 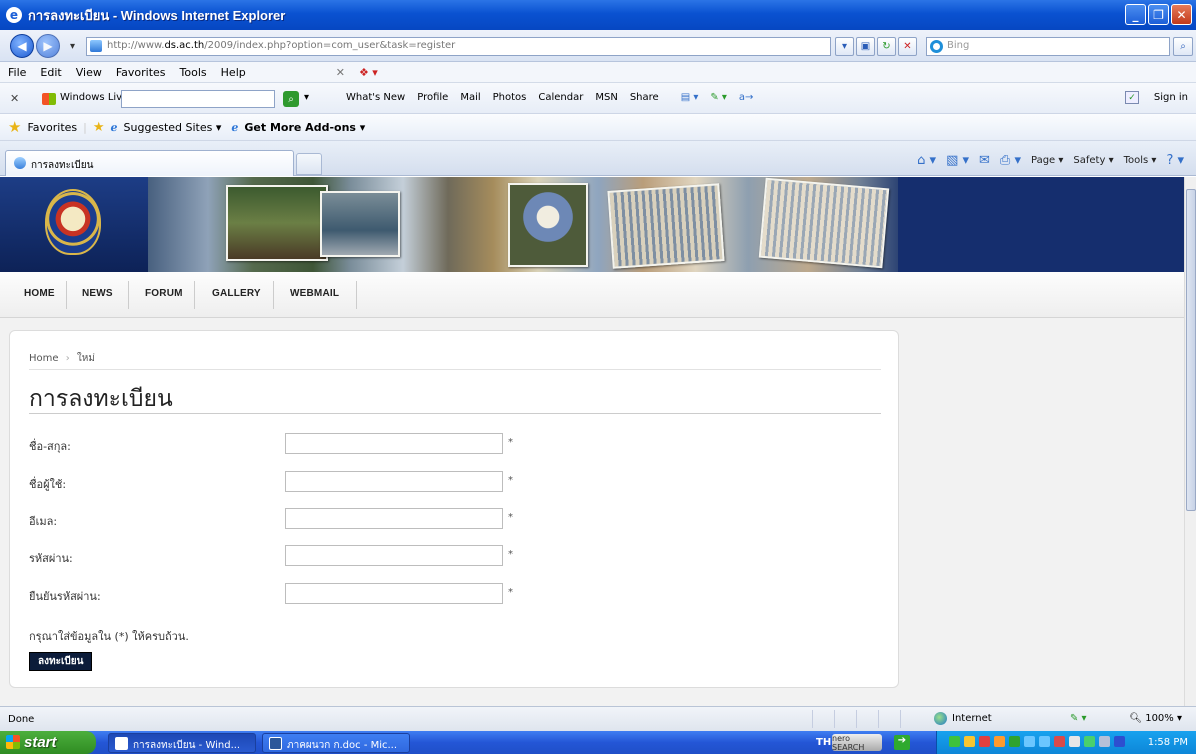 What do you see at coordinates (1135, 14) in the screenshot?
I see `minimize-button: _` at bounding box center [1135, 14].